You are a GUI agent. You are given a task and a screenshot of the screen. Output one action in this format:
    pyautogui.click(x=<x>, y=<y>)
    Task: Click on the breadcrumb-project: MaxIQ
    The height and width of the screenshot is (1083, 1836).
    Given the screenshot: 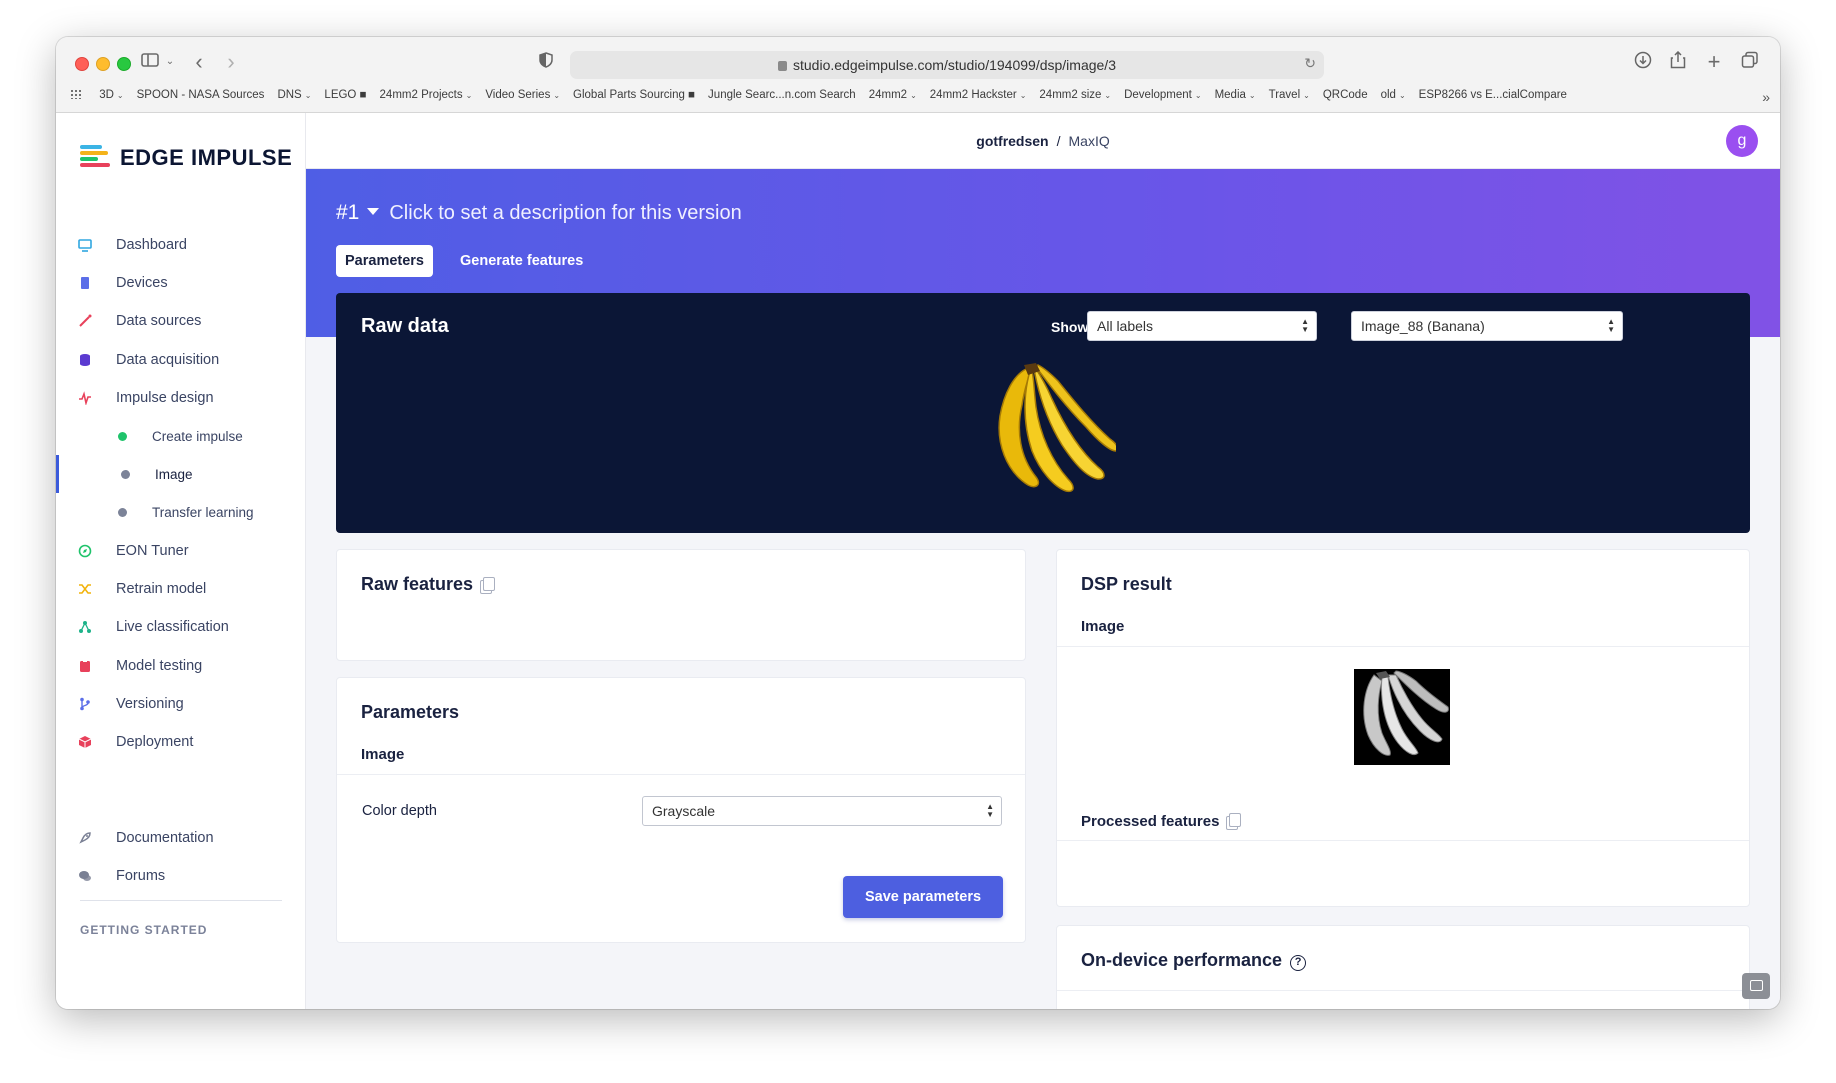 What is the action you would take?
    pyautogui.click(x=1089, y=141)
    